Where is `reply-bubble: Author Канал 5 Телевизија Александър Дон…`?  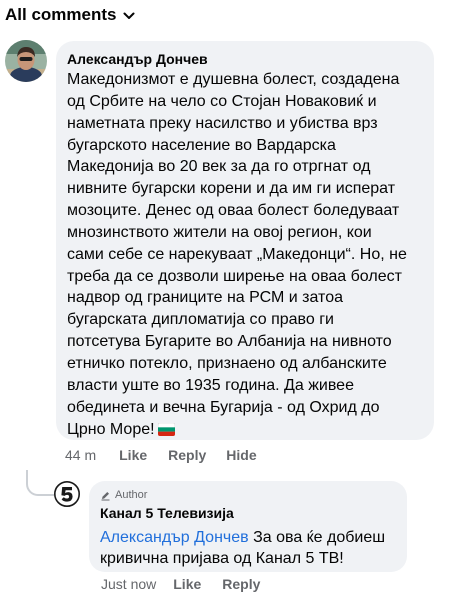
reply-bubble: Author Канал 5 Телевизија Александър Дон… is located at coordinates (248, 526).